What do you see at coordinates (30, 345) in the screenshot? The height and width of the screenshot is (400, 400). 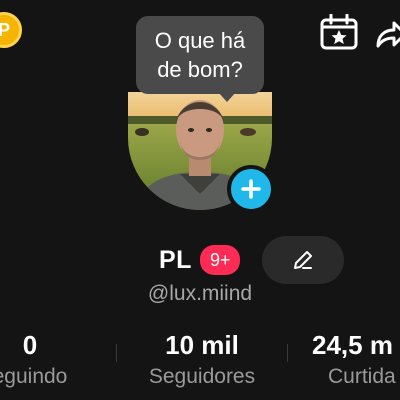 I see `stat-value: 0` at bounding box center [30, 345].